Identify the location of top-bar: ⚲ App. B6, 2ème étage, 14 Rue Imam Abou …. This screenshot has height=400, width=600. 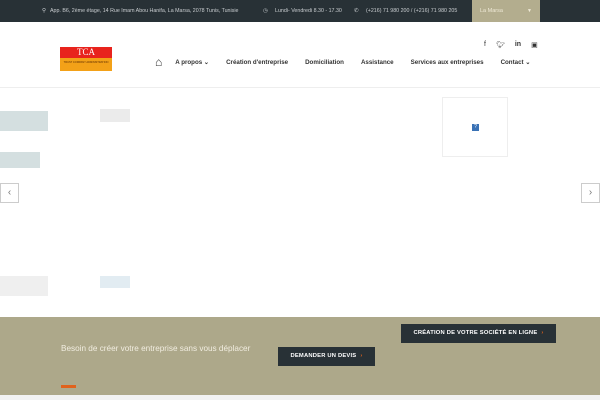
(300, 11).